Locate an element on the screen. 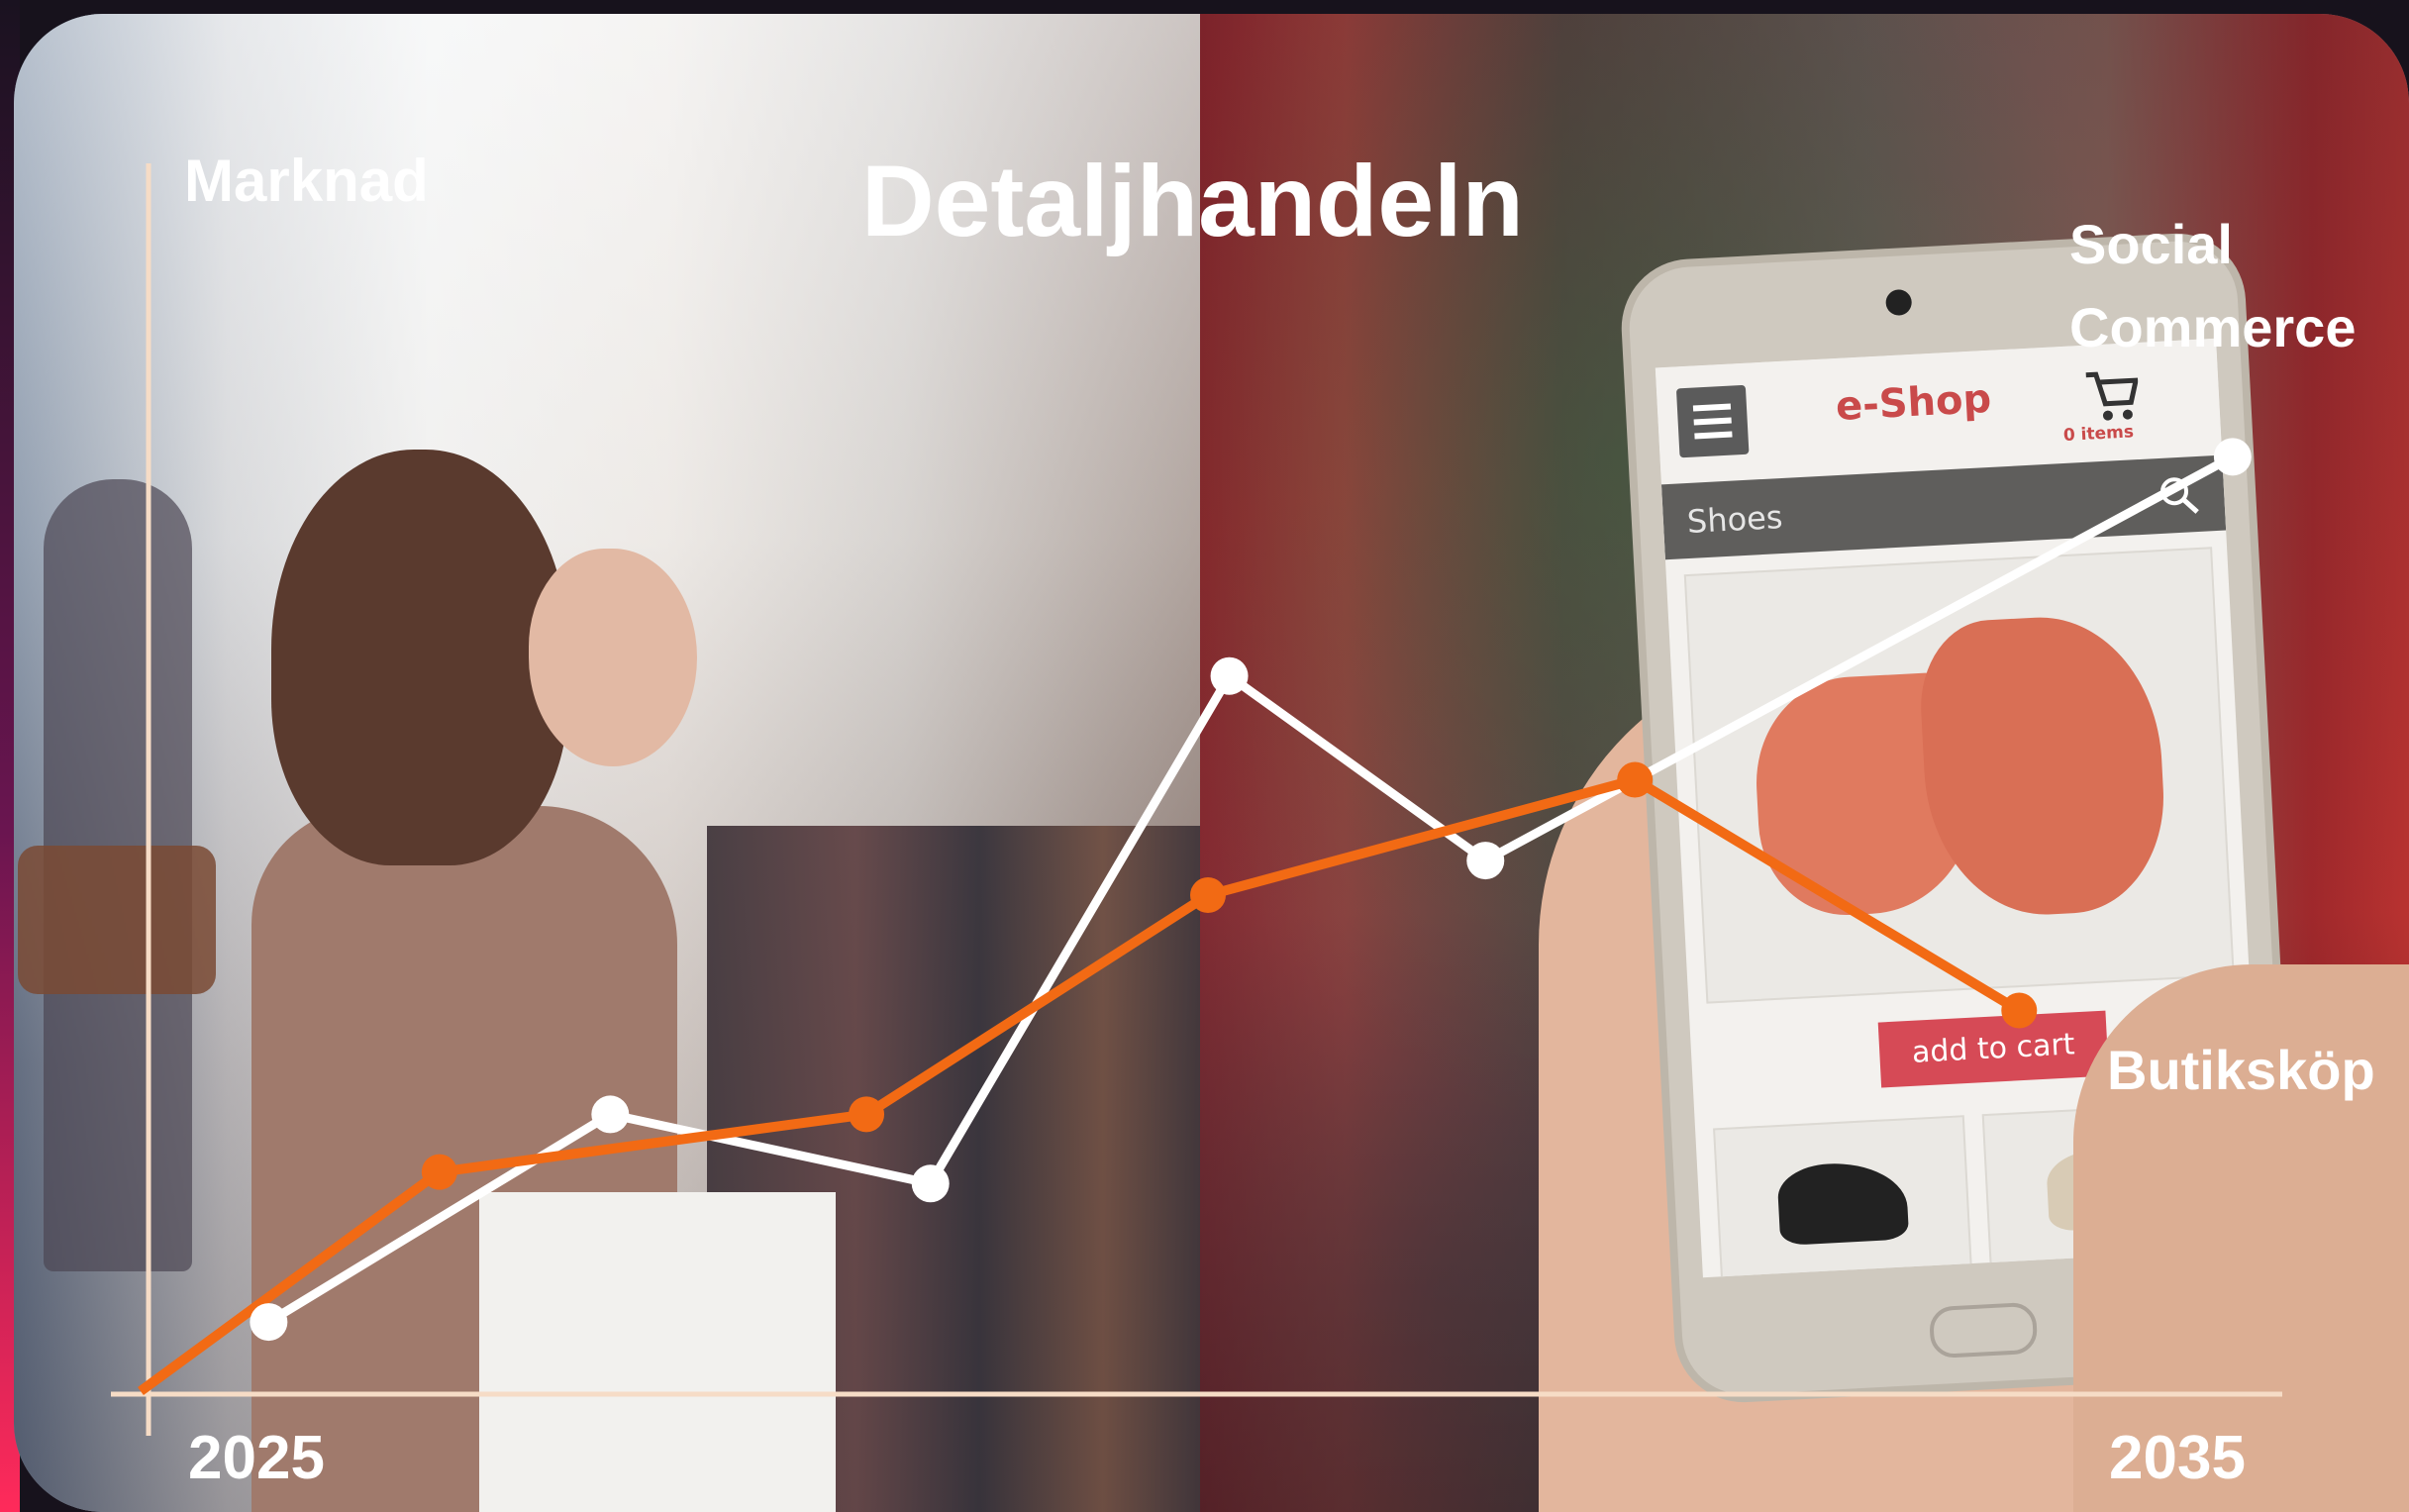 Image resolution: width=2409 pixels, height=1512 pixels. y-axis-label: Marknad is located at coordinates (306, 181).